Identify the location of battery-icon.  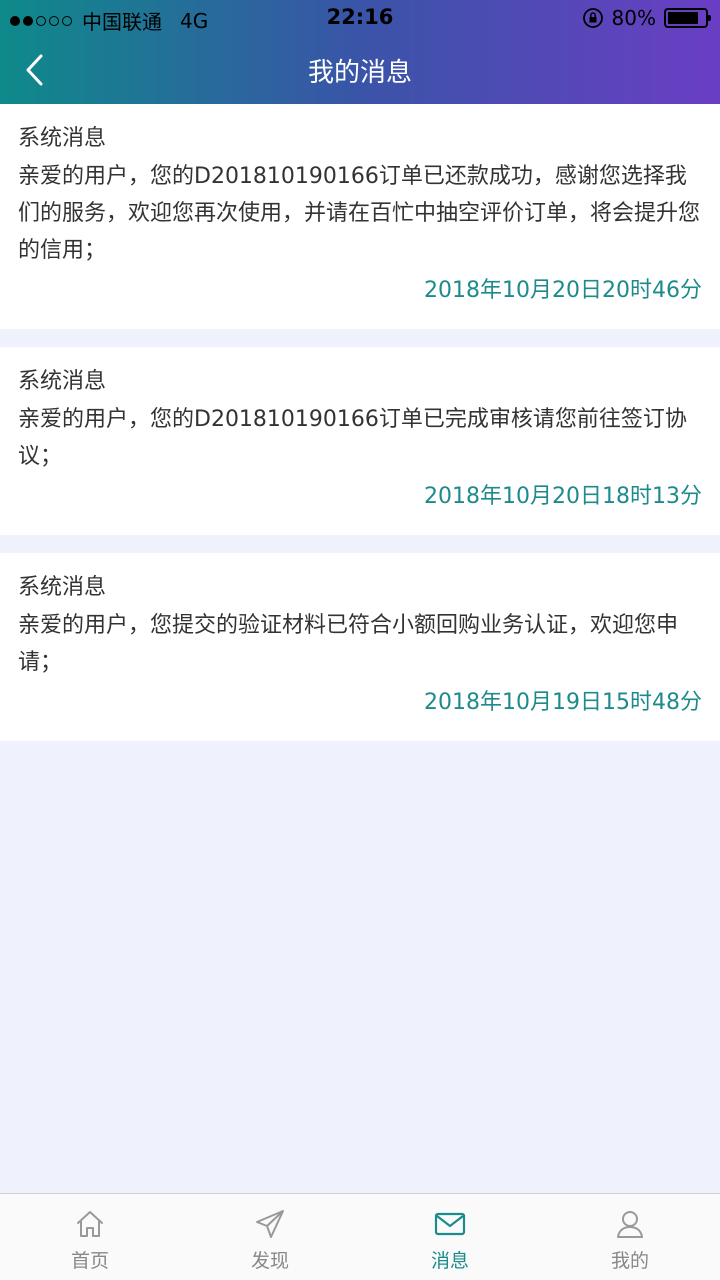
(687, 18).